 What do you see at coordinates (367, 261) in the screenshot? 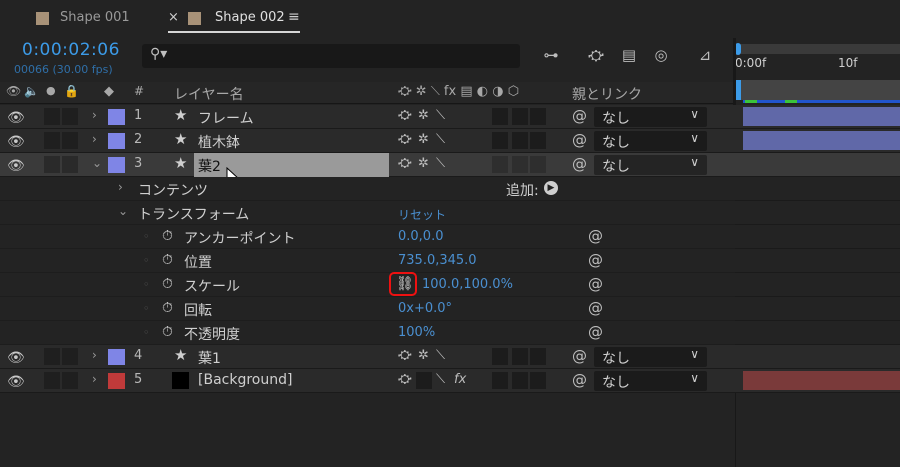
I see `property-row-position: ◦ ⏱ 位置 735.0,345.0 @` at bounding box center [367, 261].